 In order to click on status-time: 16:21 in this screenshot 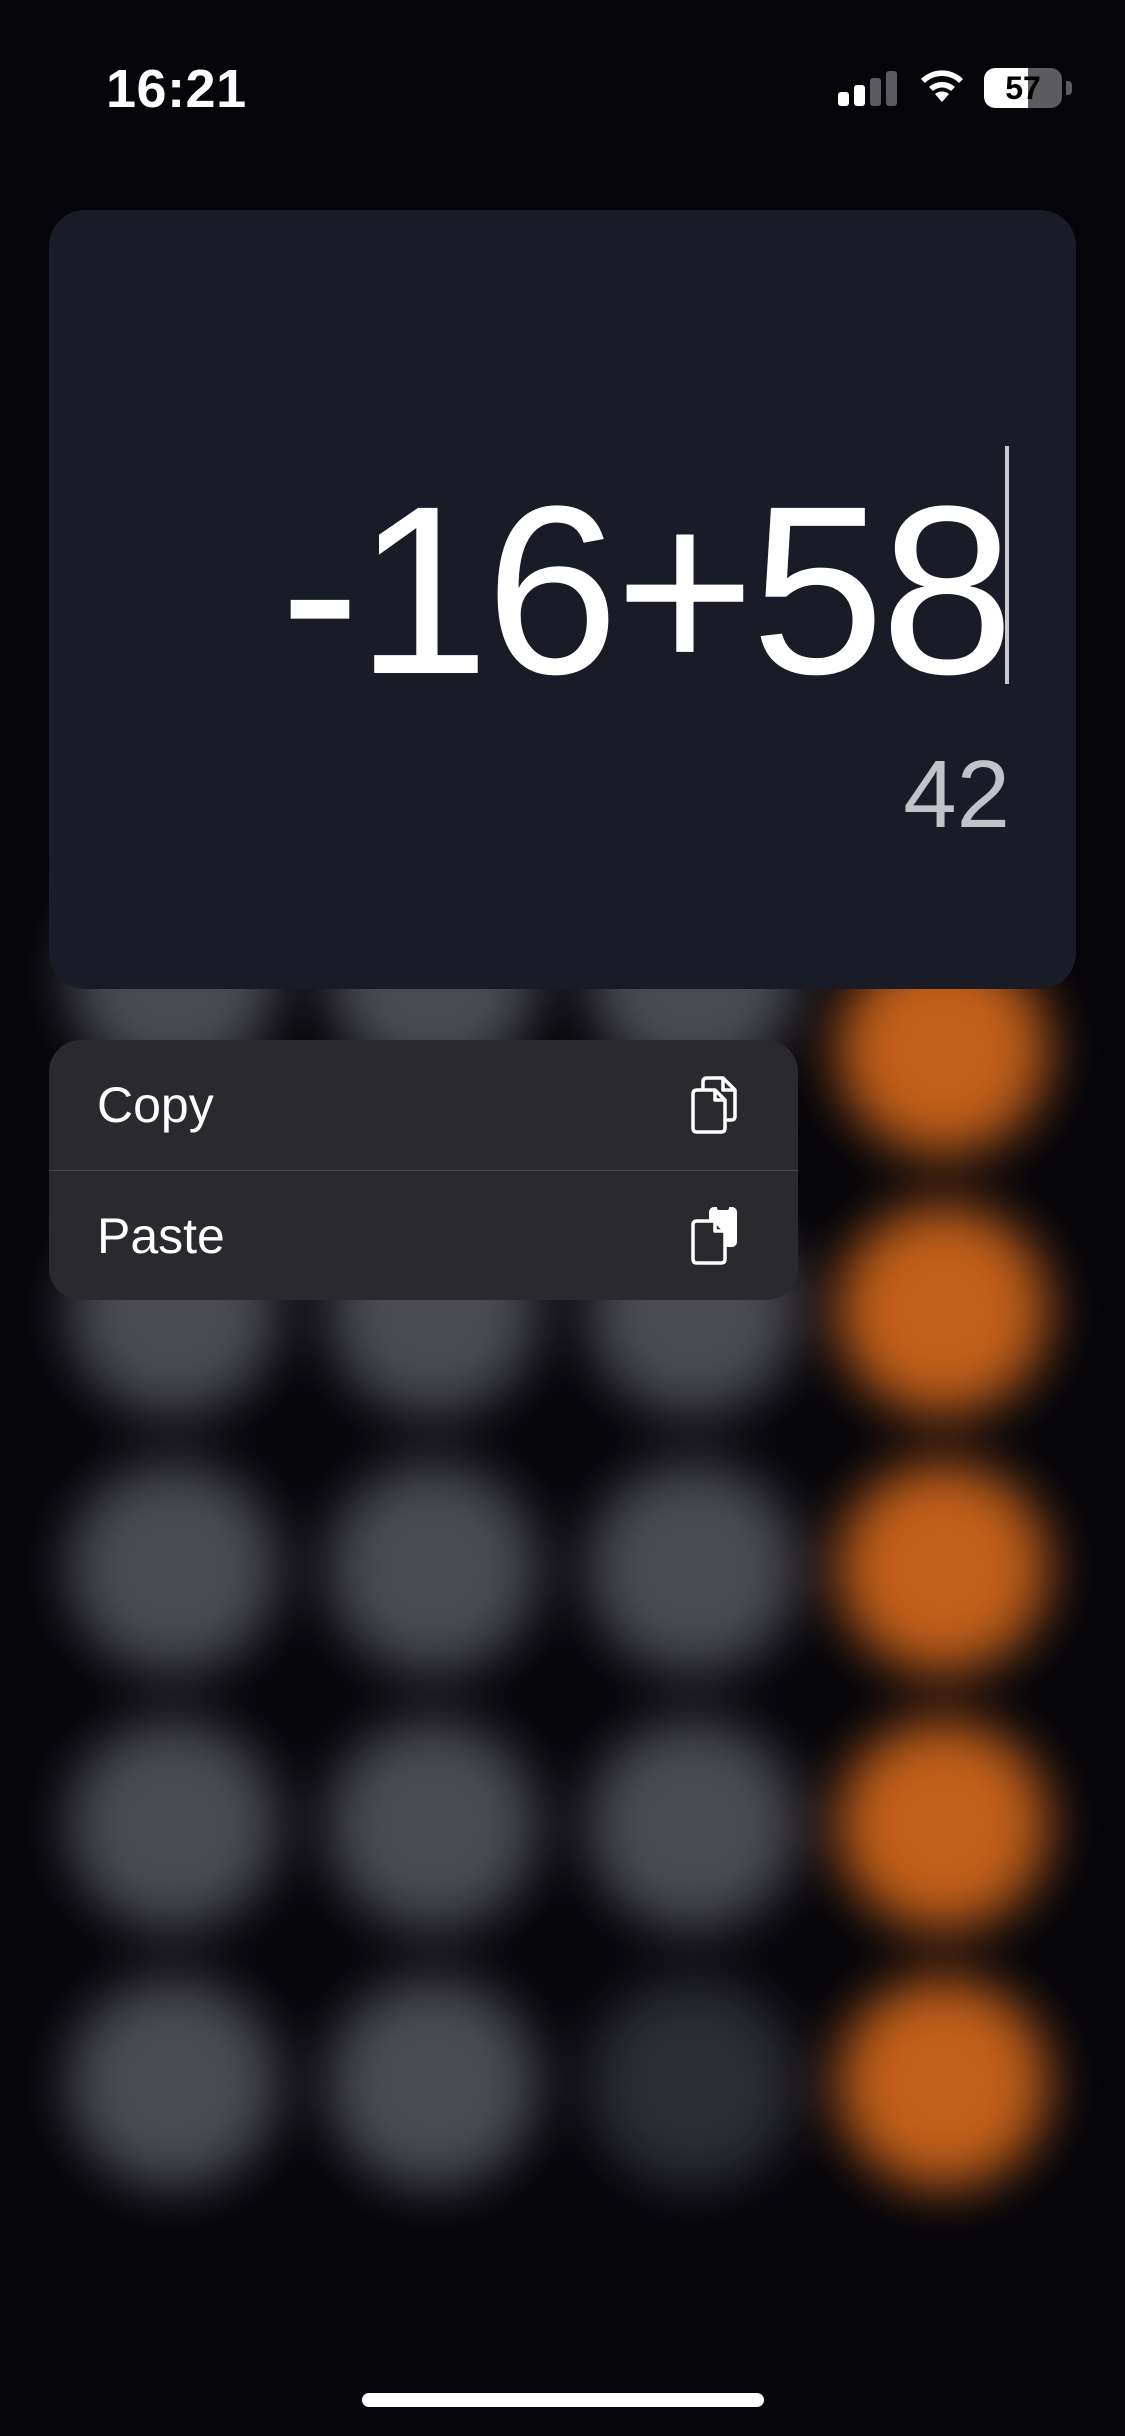, I will do `click(176, 89)`.